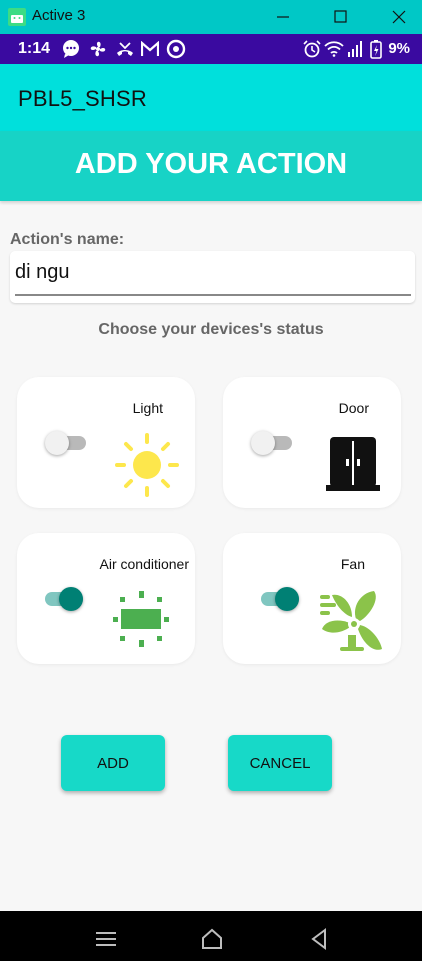 The height and width of the screenshot is (961, 422). What do you see at coordinates (312, 442) in the screenshot?
I see `device-card-door: Door` at bounding box center [312, 442].